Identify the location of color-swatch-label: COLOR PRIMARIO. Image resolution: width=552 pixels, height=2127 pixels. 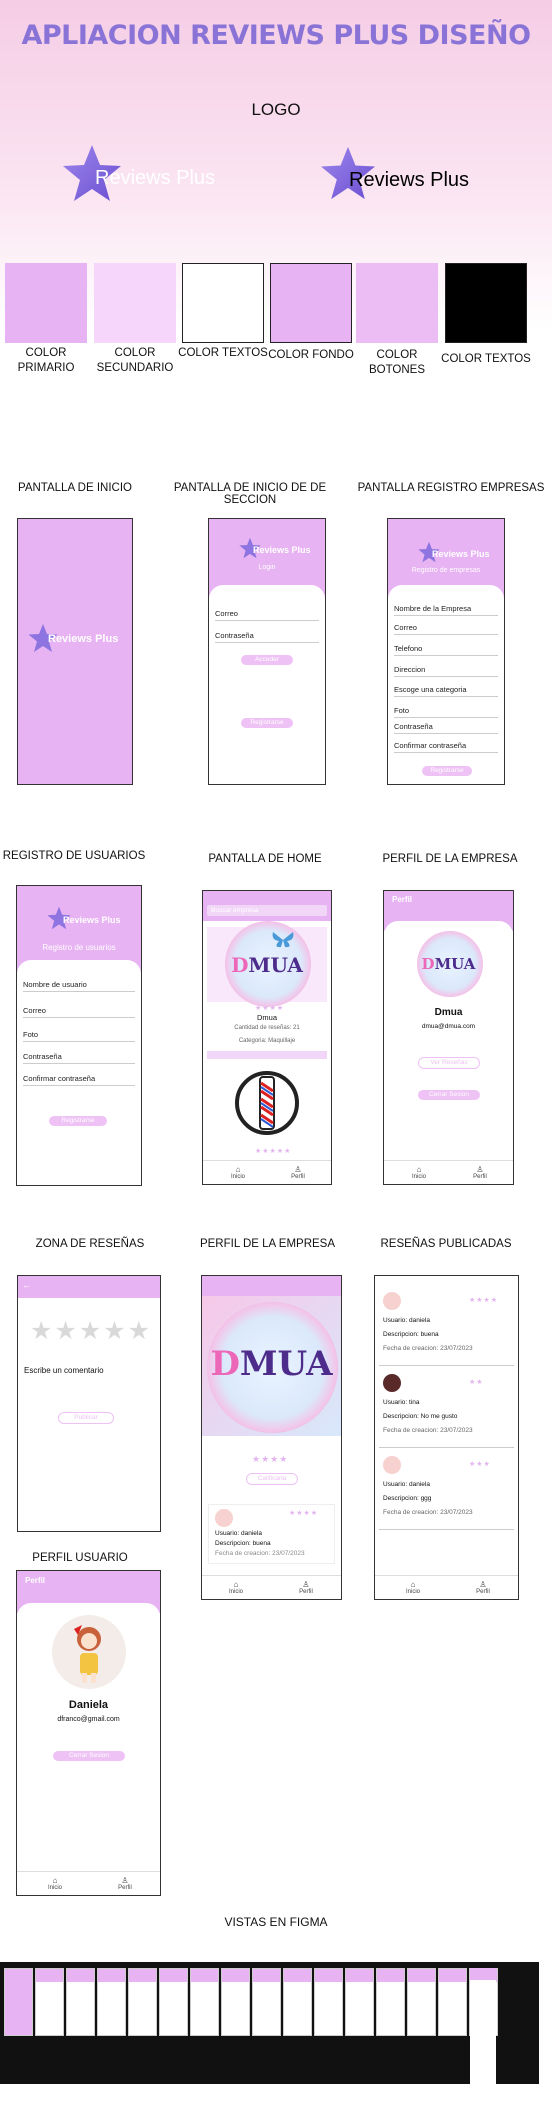
(46, 360).